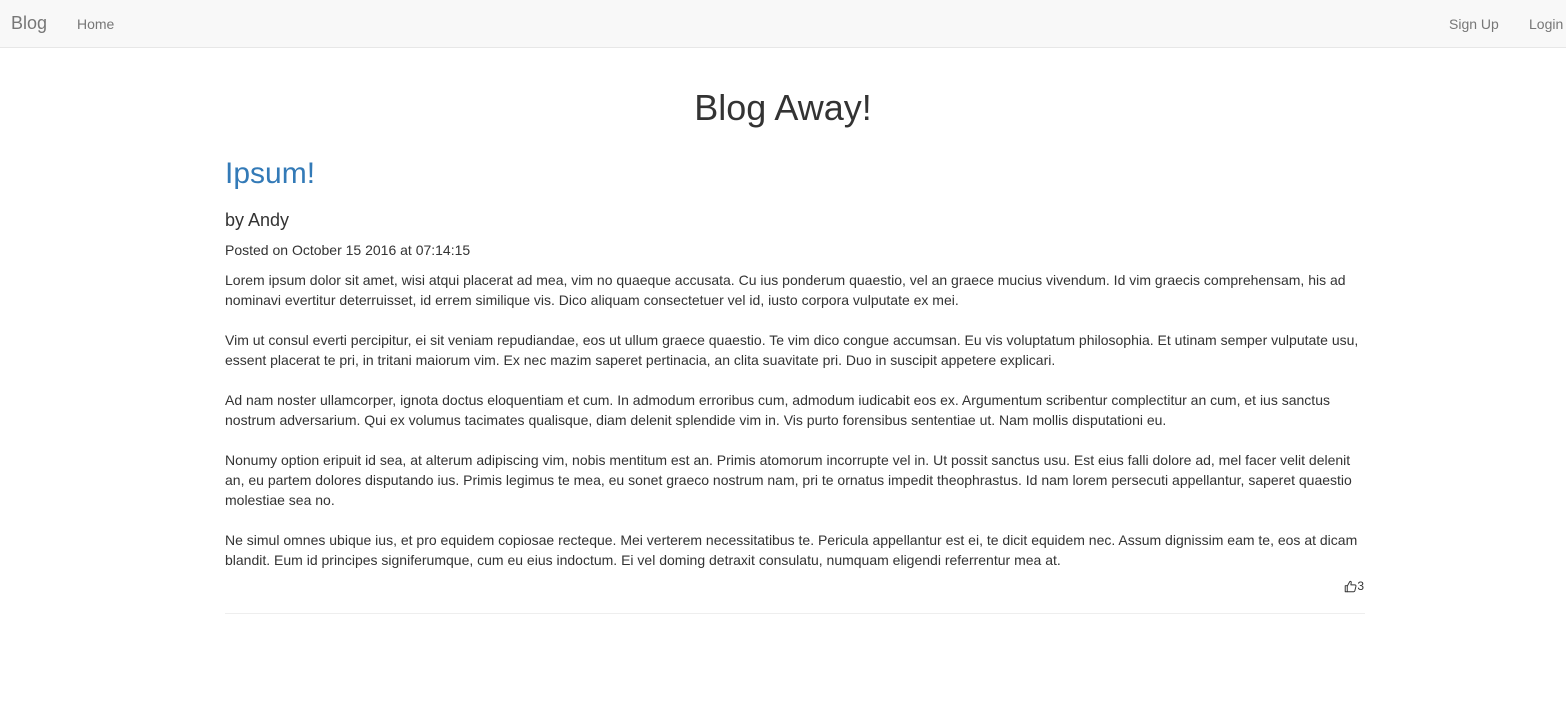  I want to click on post-divider, so click(795, 613).